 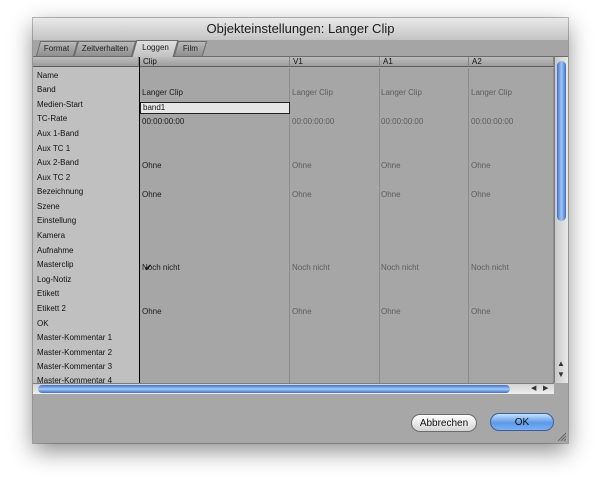 What do you see at coordinates (400, 267) in the screenshot?
I see `cell-a1-aufnahme: Noch nicht` at bounding box center [400, 267].